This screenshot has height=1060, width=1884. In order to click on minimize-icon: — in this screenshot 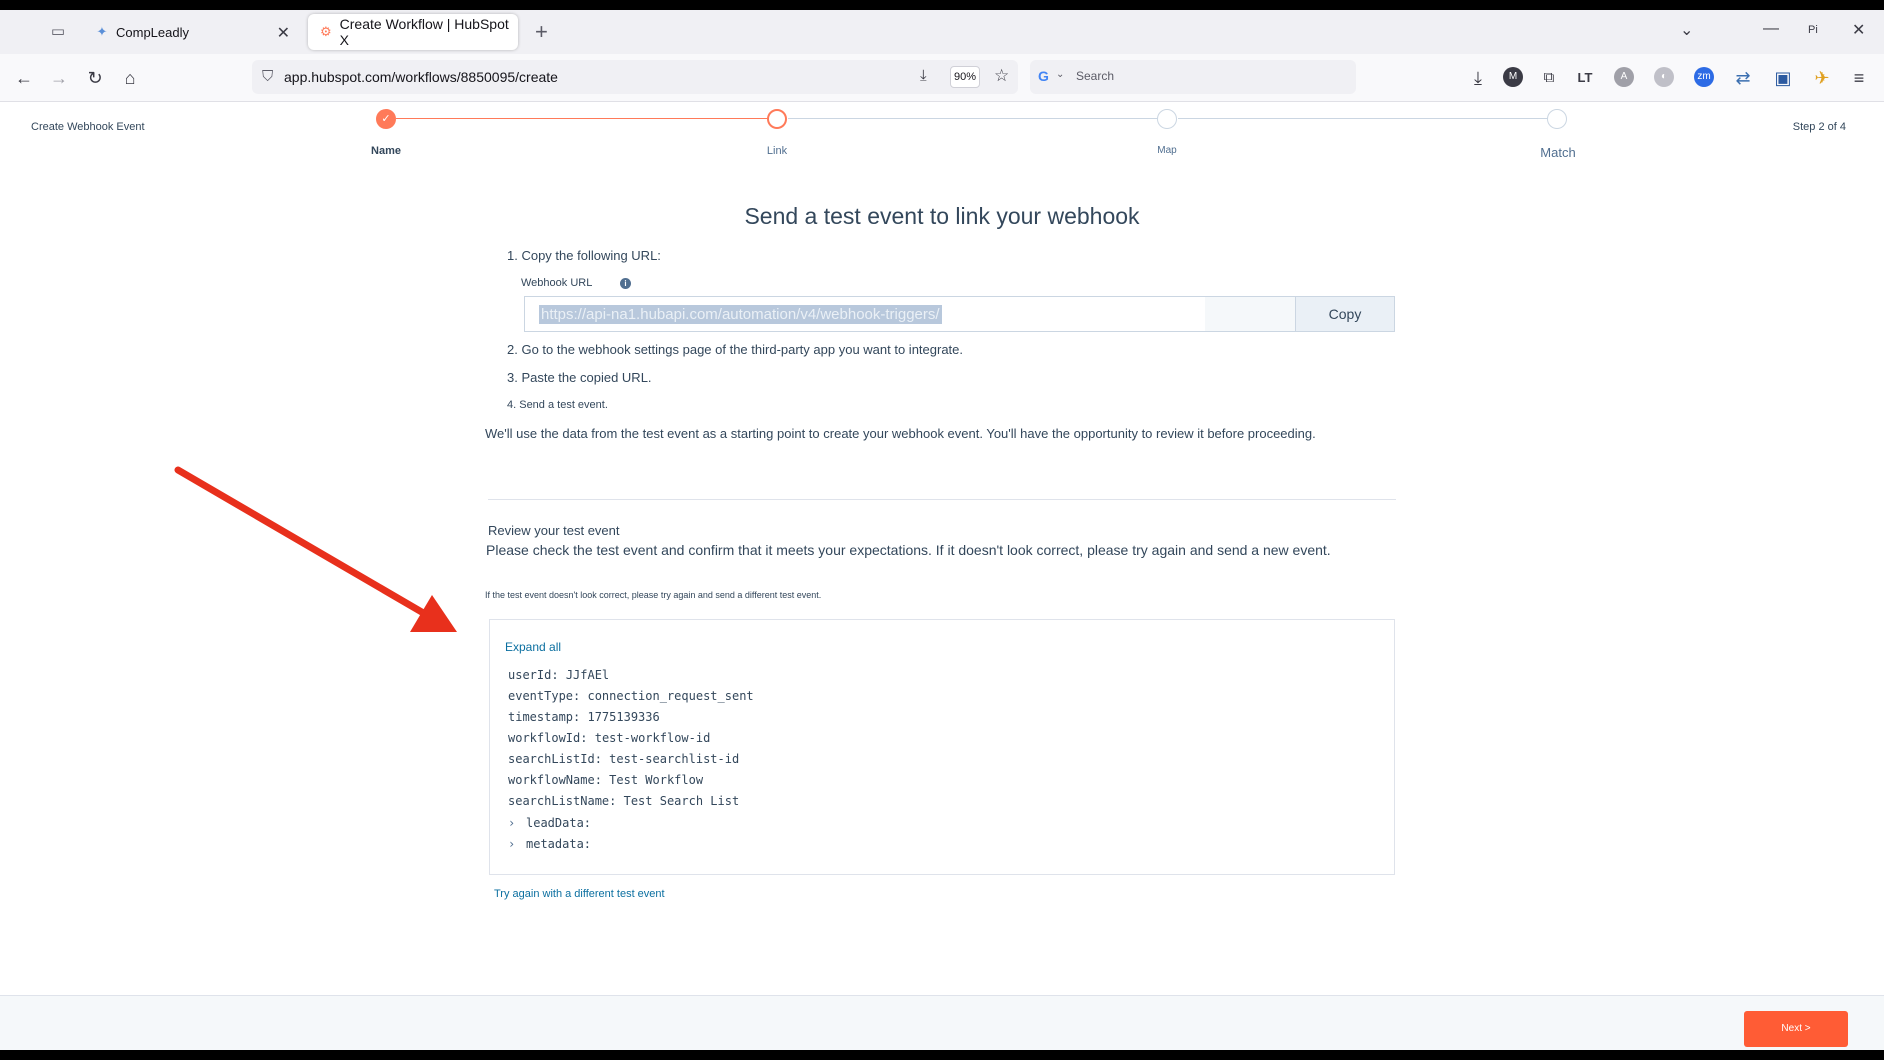, I will do `click(1771, 29)`.